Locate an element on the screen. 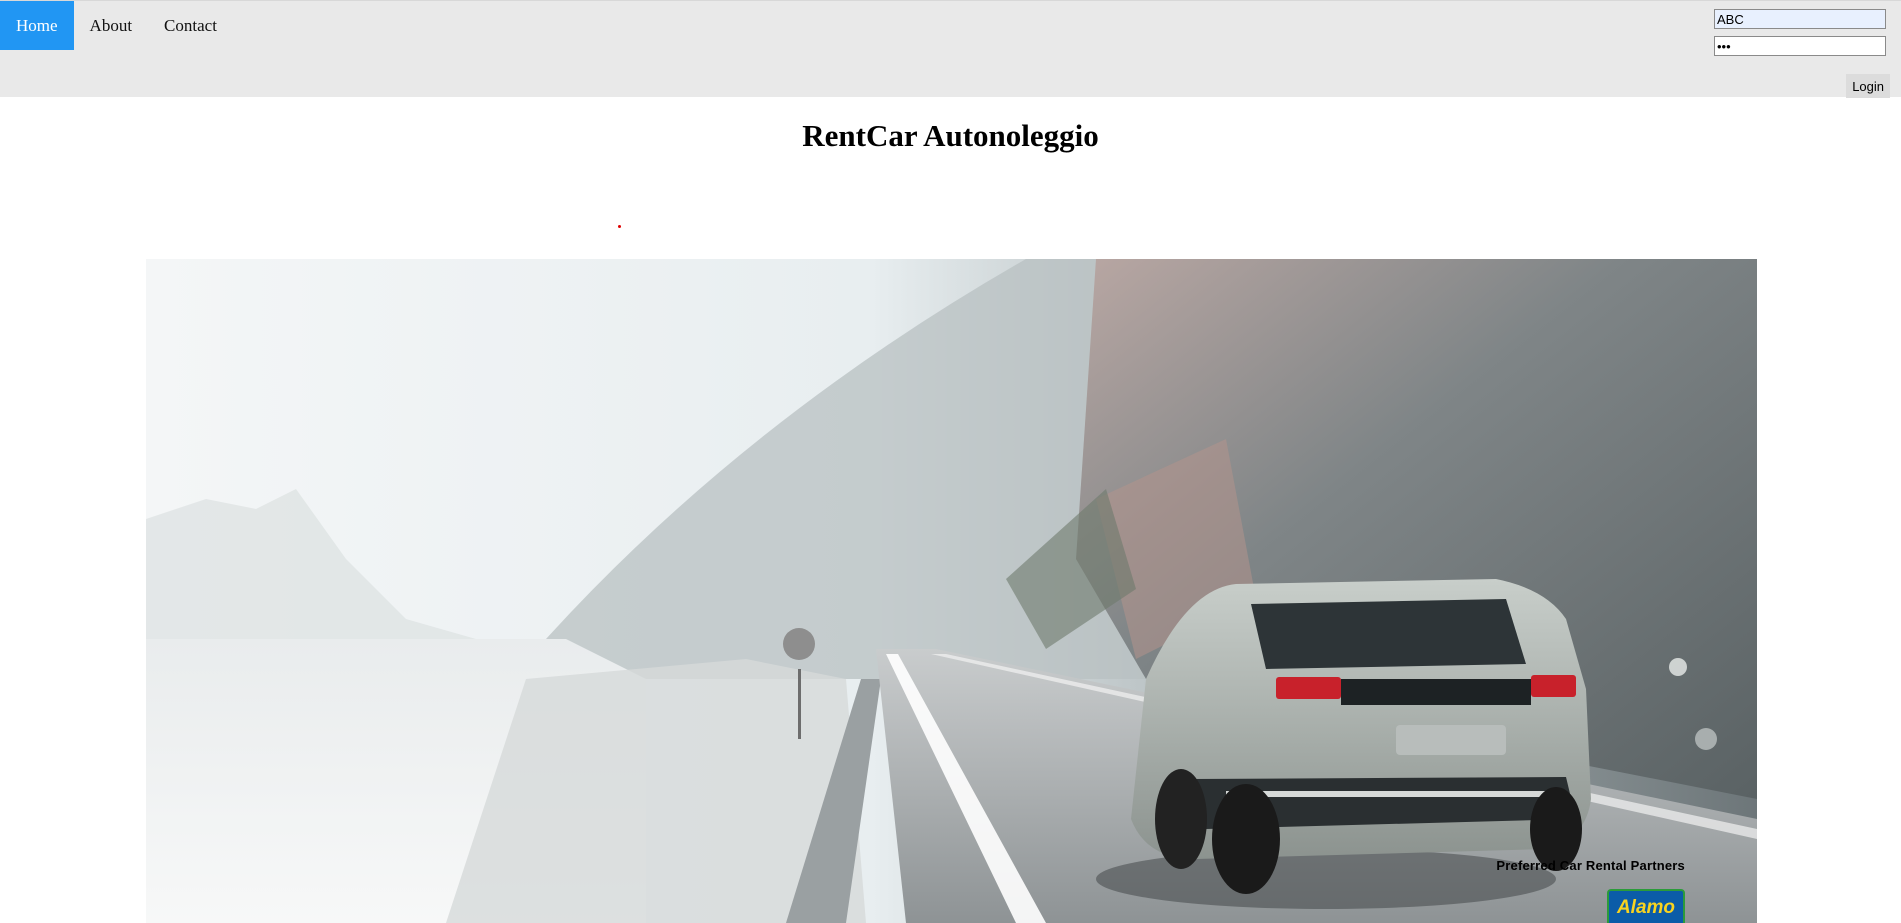 The height and width of the screenshot is (923, 1901). nav-contact-link: Contact is located at coordinates (190, 25).